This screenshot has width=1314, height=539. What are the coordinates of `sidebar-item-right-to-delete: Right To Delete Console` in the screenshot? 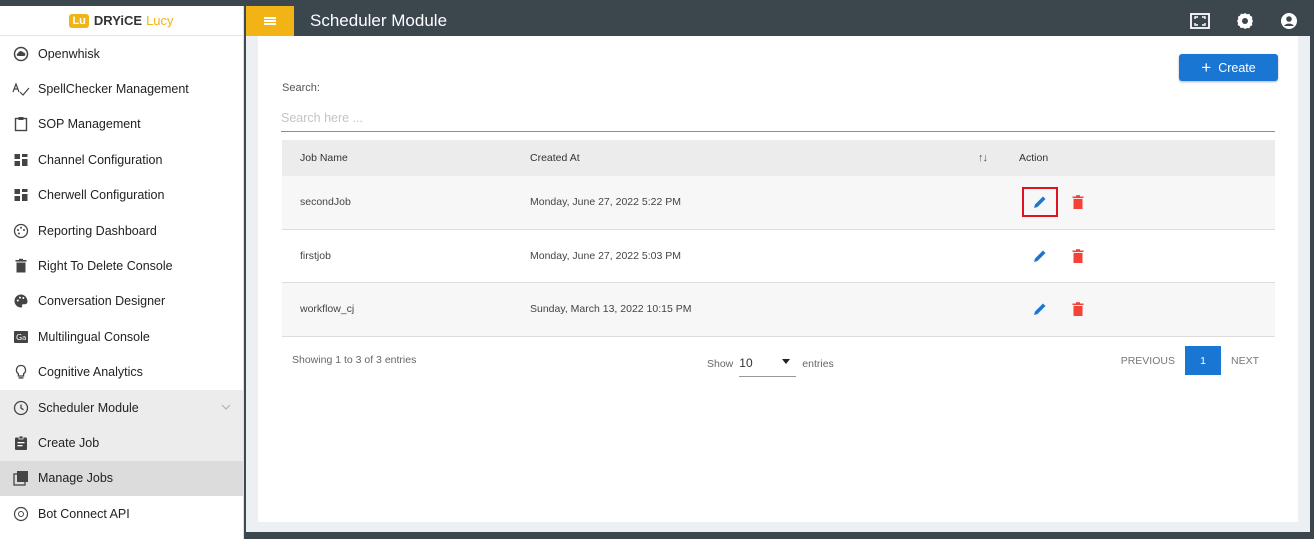 It's located at (121, 265).